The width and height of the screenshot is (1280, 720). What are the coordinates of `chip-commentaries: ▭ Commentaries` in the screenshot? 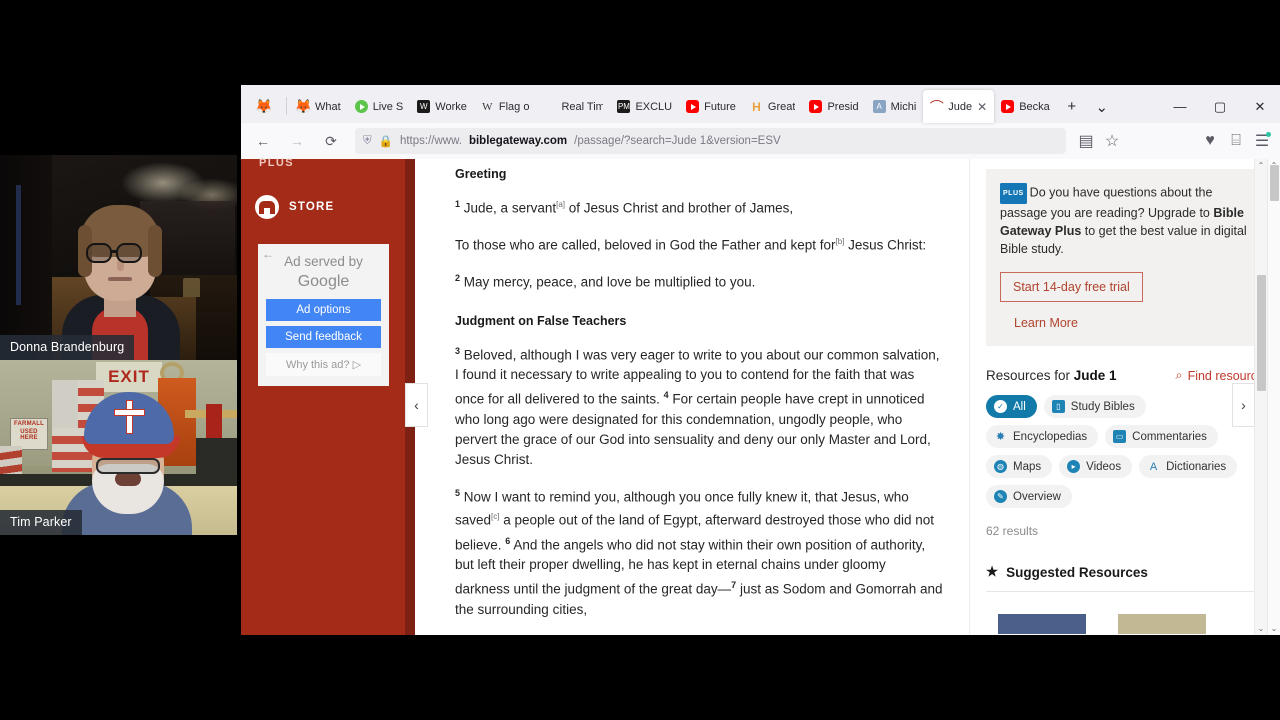 It's located at (1161, 436).